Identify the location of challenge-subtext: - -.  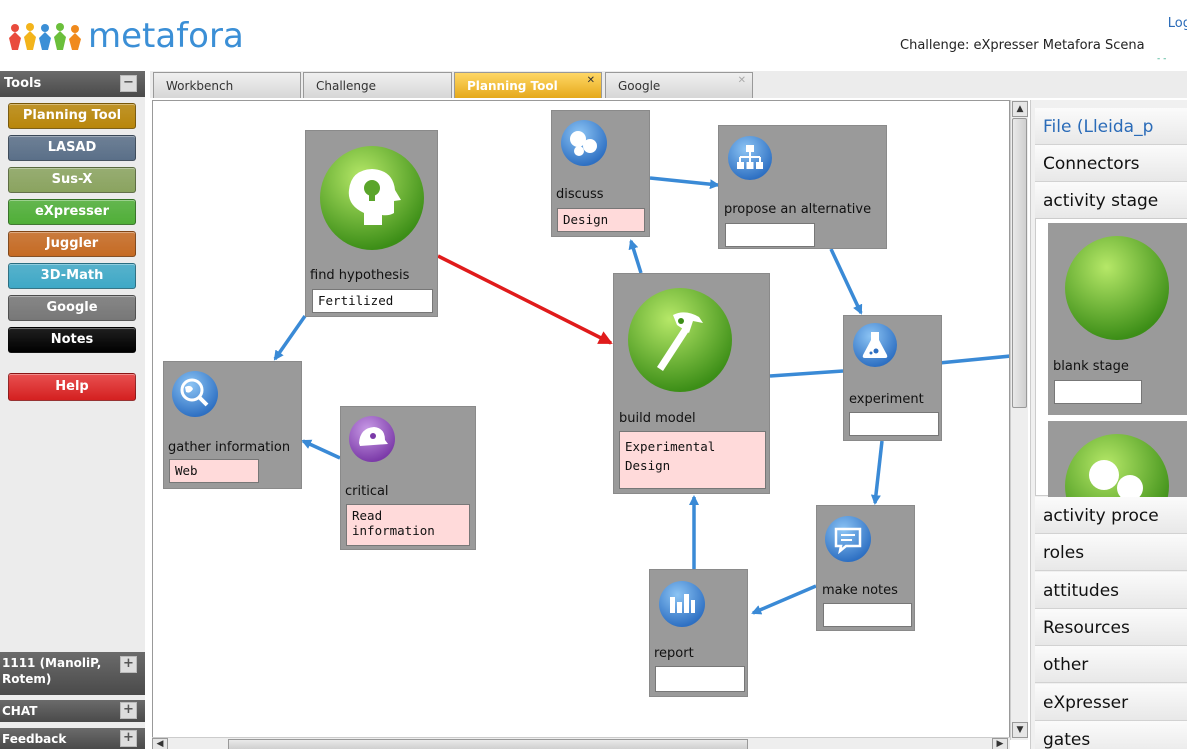
(1162, 59).